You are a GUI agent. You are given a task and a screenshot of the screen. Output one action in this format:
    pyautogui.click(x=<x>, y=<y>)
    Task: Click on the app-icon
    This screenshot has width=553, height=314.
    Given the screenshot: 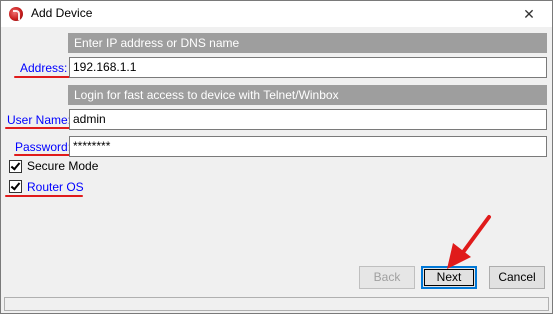 What is the action you would take?
    pyautogui.click(x=16, y=14)
    